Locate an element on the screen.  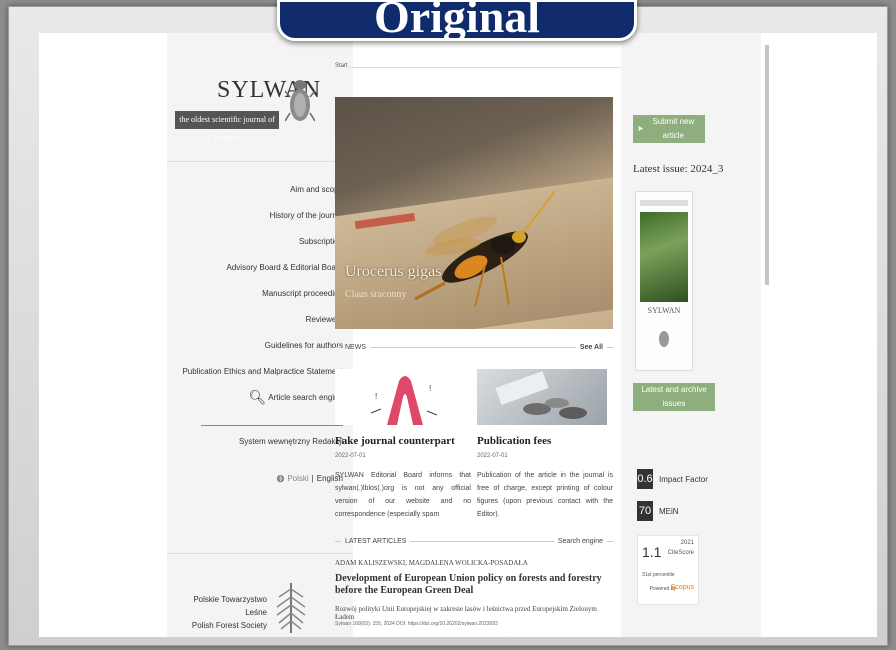
see-all-link: See All is located at coordinates (591, 347).